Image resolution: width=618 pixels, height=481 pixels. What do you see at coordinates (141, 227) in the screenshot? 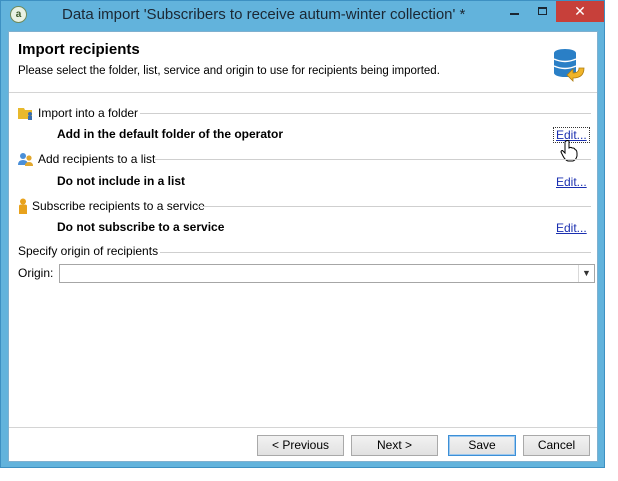
I see `service-value: Do not subscribe to a service` at bounding box center [141, 227].